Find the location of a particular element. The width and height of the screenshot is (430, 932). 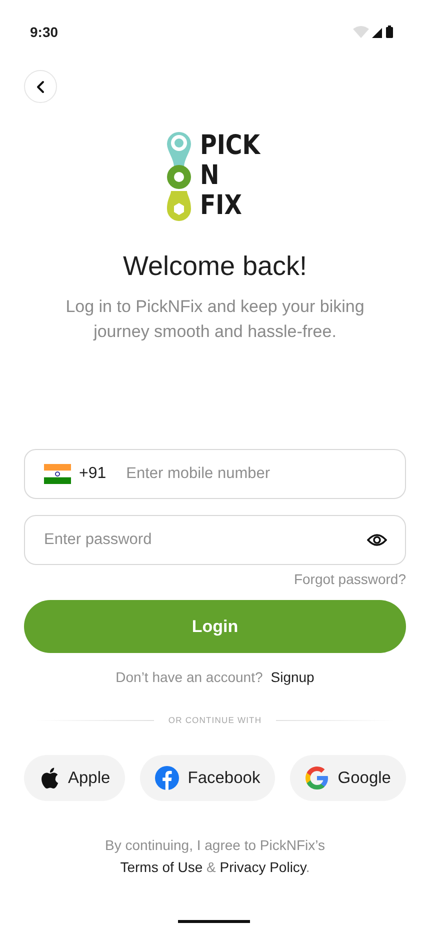

social-login-button: Apple is located at coordinates (75, 778).